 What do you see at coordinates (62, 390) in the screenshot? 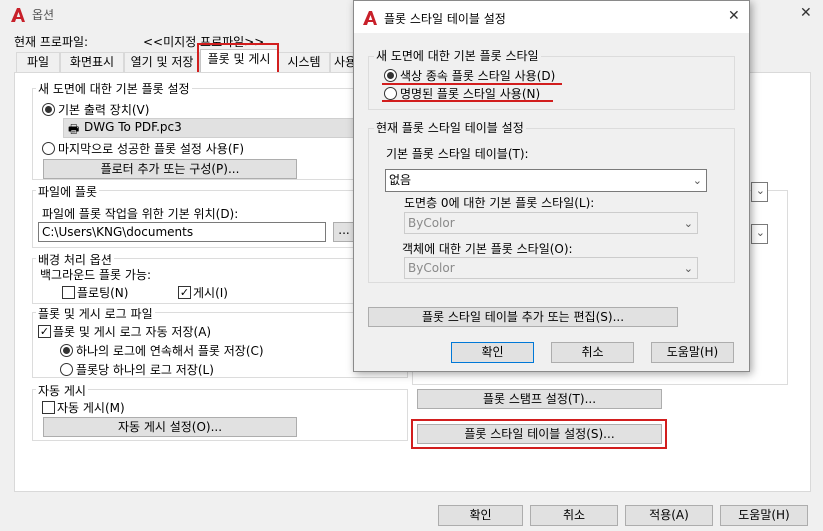
I see `group-title: 자동 게시` at bounding box center [62, 390].